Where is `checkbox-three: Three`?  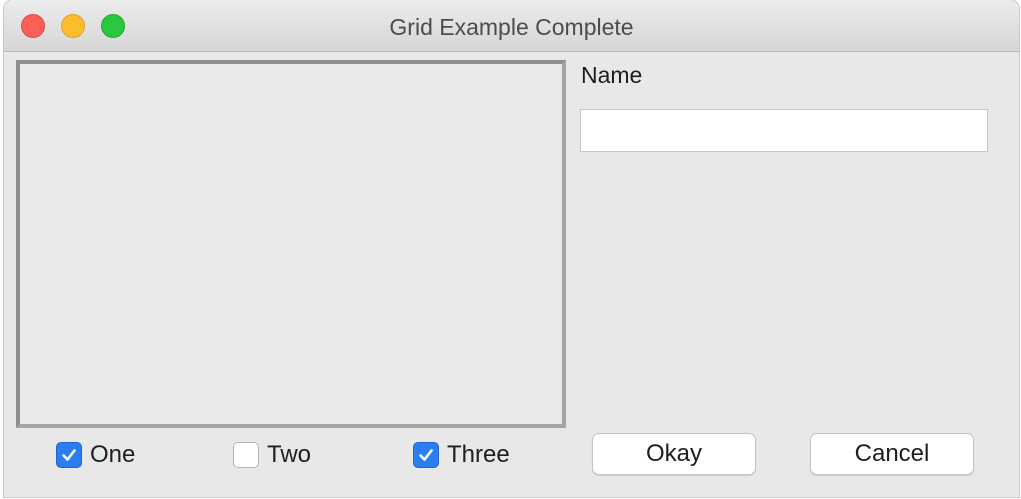
checkbox-three: Three is located at coordinates (461, 455).